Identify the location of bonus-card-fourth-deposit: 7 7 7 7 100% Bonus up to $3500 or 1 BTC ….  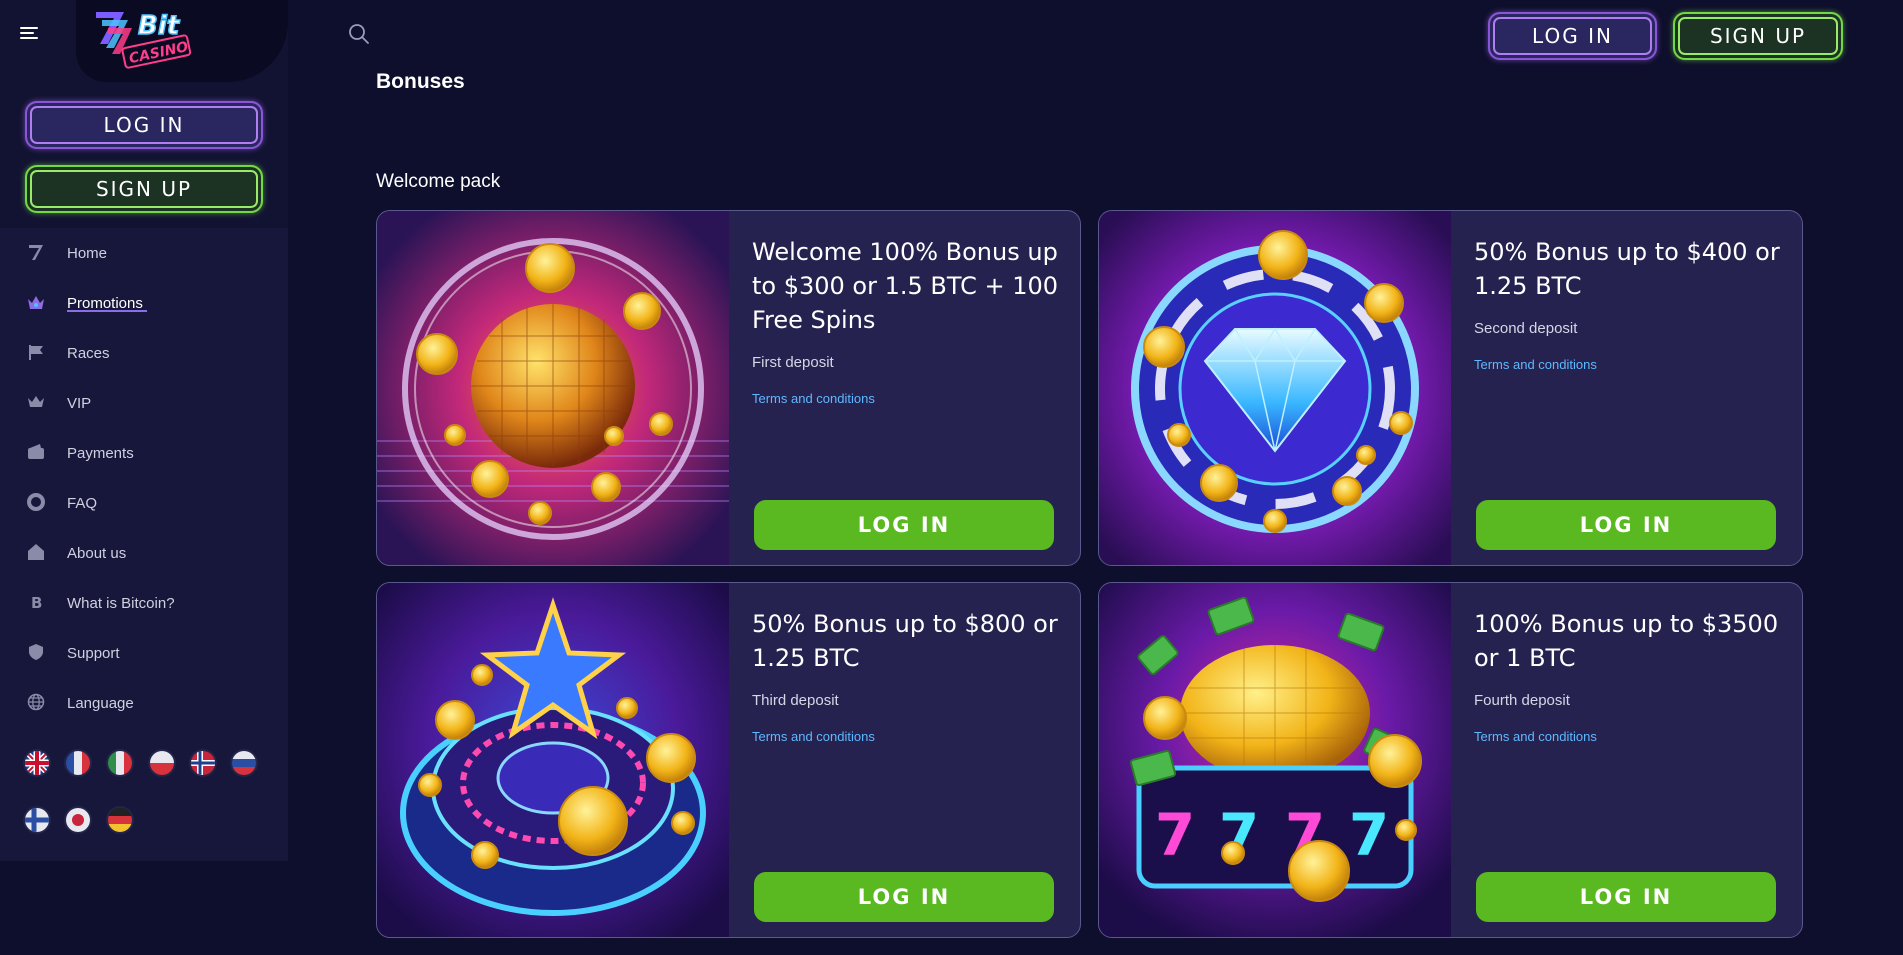
(1450, 760).